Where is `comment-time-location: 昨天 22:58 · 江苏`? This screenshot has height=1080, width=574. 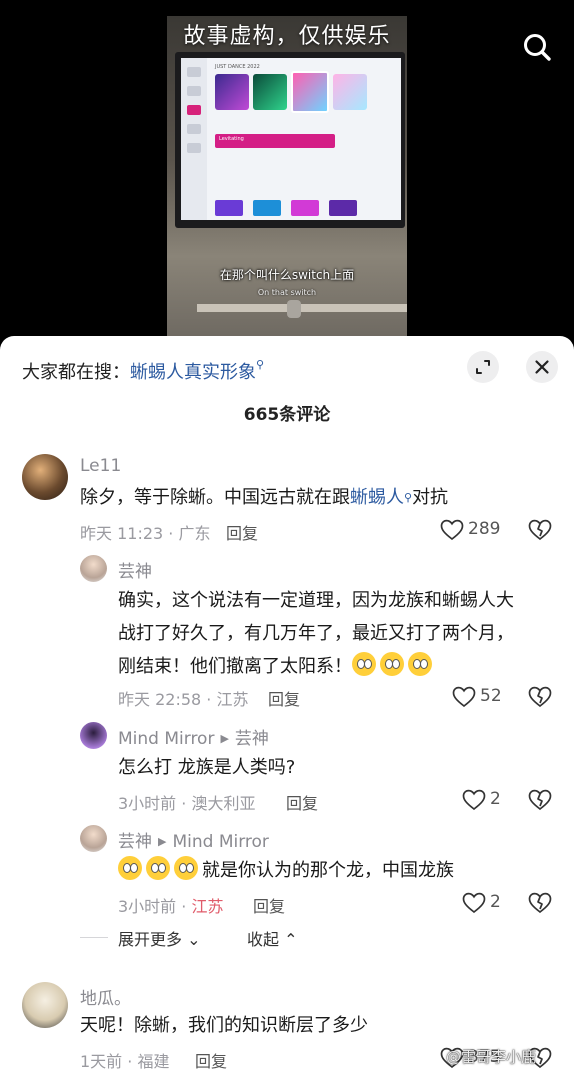 comment-time-location: 昨天 22:58 · 江苏 is located at coordinates (183, 699).